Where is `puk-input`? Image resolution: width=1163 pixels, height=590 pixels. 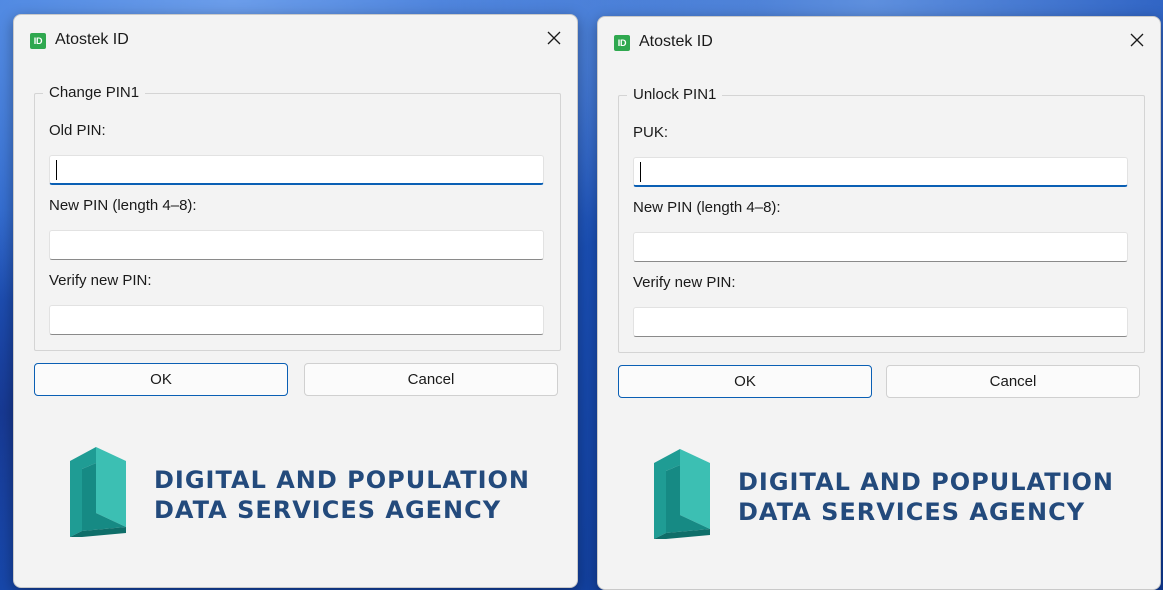 puk-input is located at coordinates (880, 172).